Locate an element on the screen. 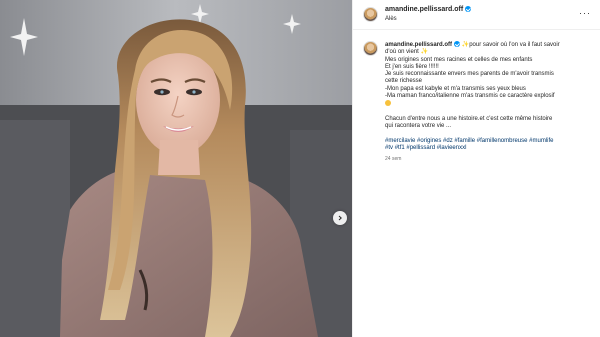 The image size is (600, 337). location-link: Alès is located at coordinates (391, 19).